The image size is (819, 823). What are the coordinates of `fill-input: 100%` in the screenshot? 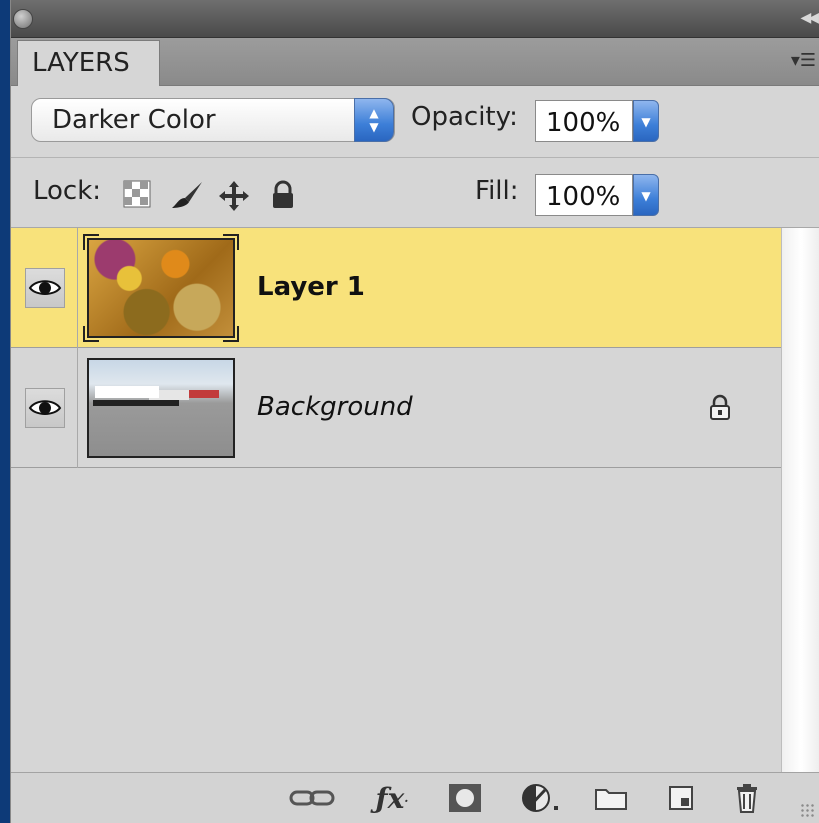 It's located at (584, 195).